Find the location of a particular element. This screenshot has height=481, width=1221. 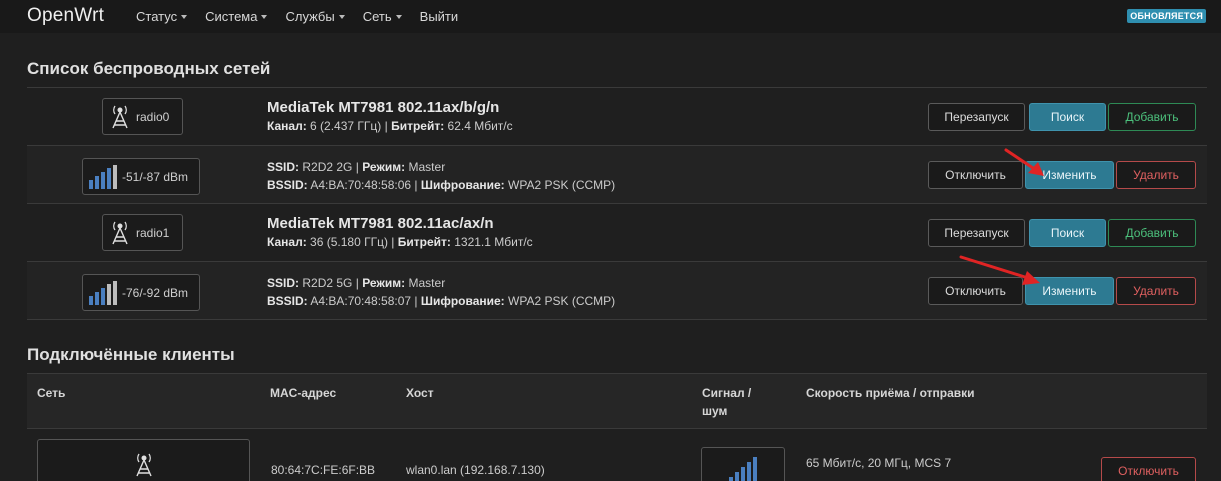

disconnect-client-button: Отключить is located at coordinates (1148, 469).